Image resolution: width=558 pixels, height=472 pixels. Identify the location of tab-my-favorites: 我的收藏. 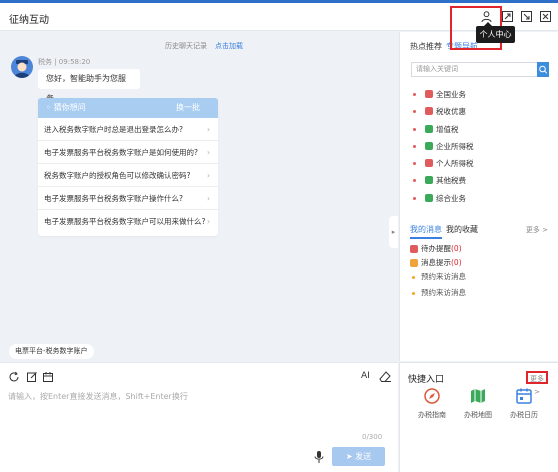
(462, 230).